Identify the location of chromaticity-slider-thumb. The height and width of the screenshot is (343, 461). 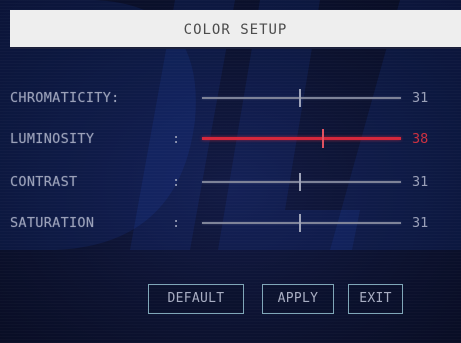
(299, 98).